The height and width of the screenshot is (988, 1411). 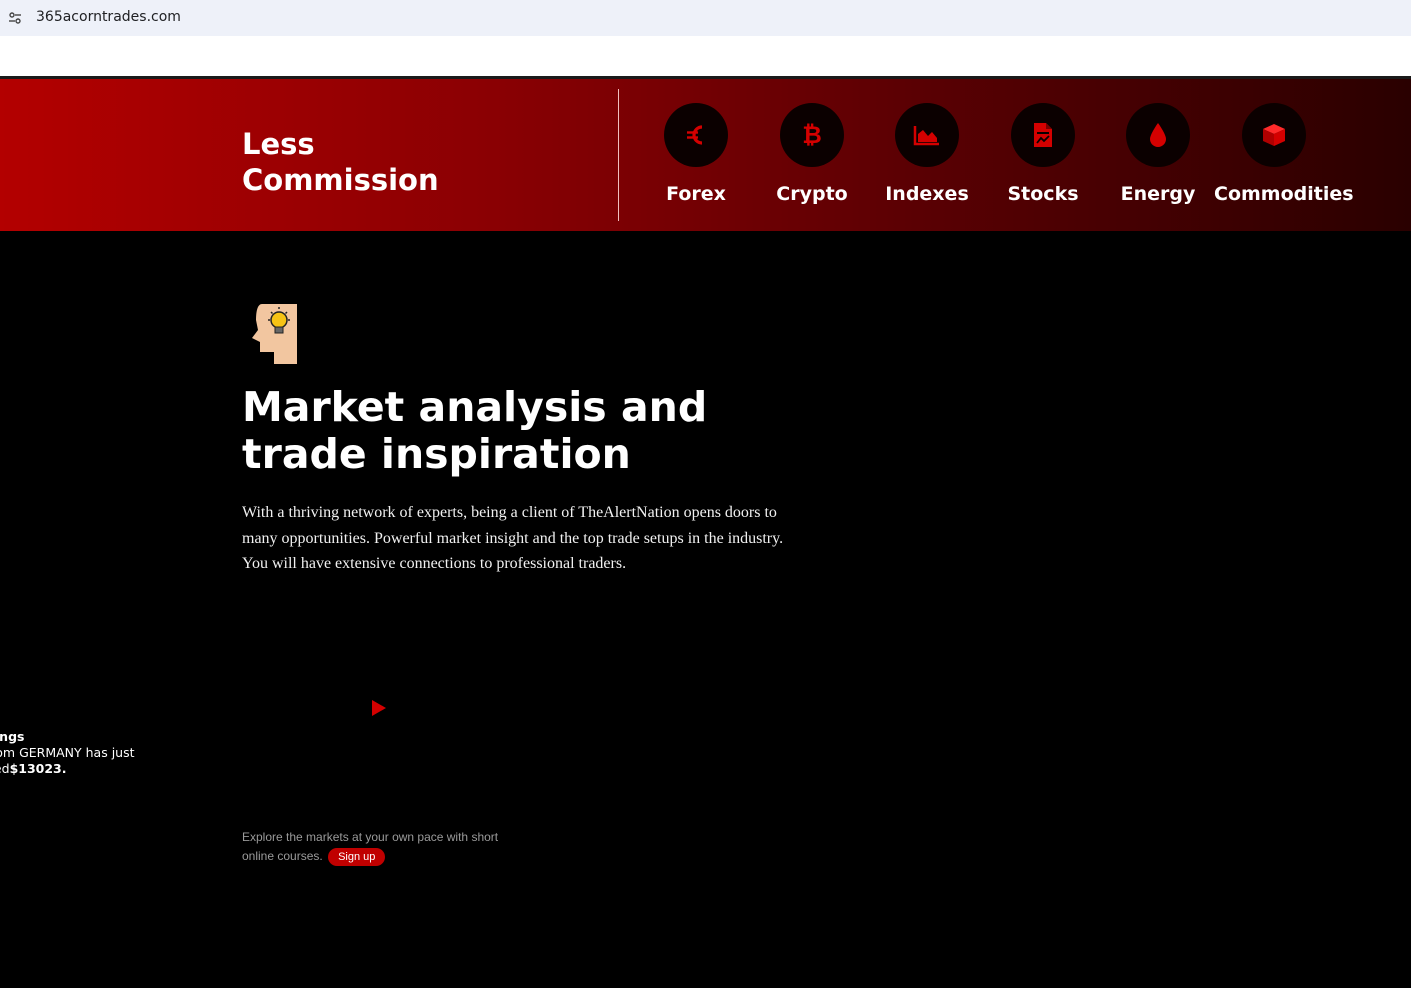 What do you see at coordinates (927, 194) in the screenshot?
I see `market-label: Indexes` at bounding box center [927, 194].